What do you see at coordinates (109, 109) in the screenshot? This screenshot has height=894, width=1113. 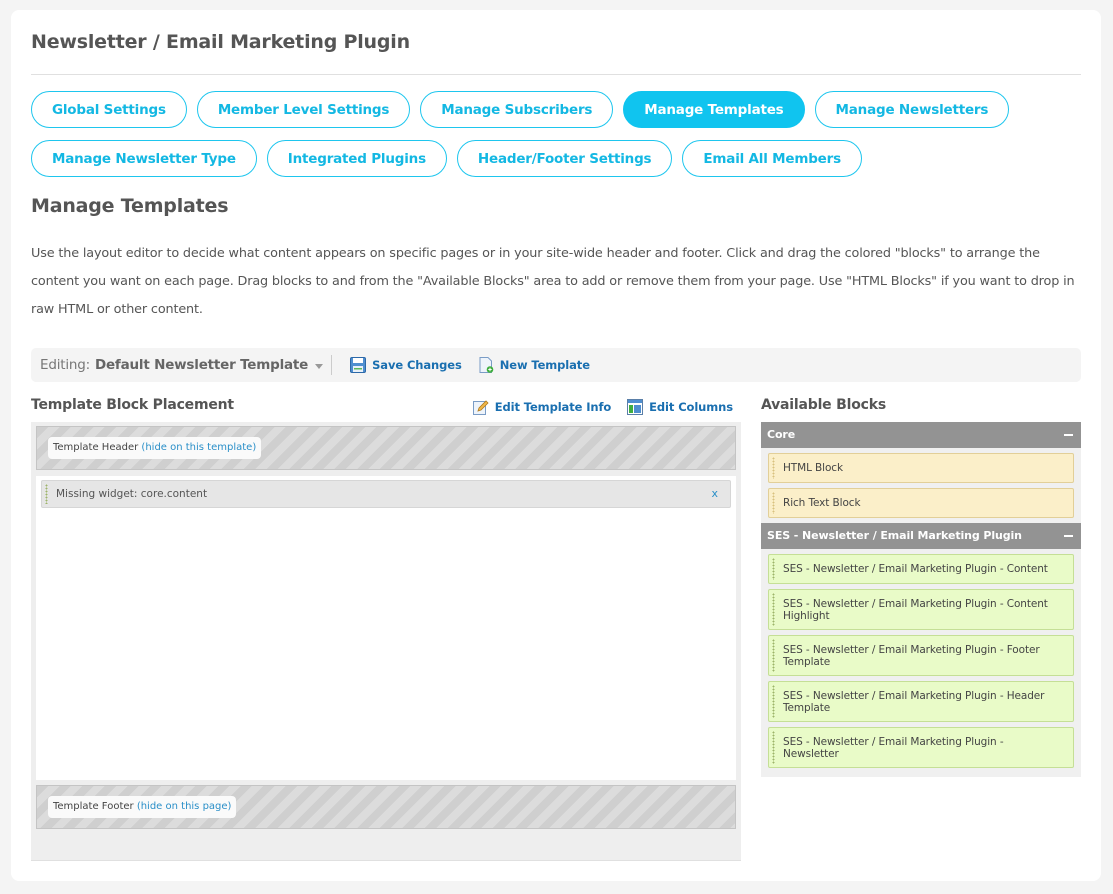 I see `tab-global-settings: Global Settings` at bounding box center [109, 109].